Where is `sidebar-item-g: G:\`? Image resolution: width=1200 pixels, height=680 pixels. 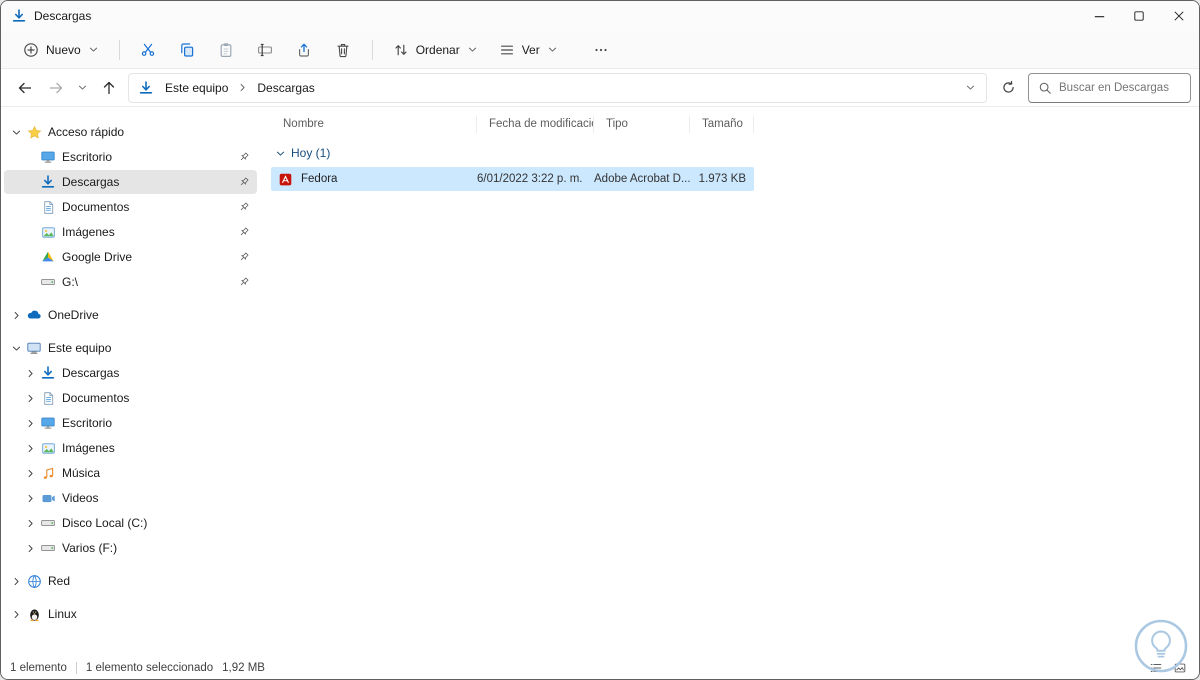 sidebar-item-g: G:\ is located at coordinates (130, 282).